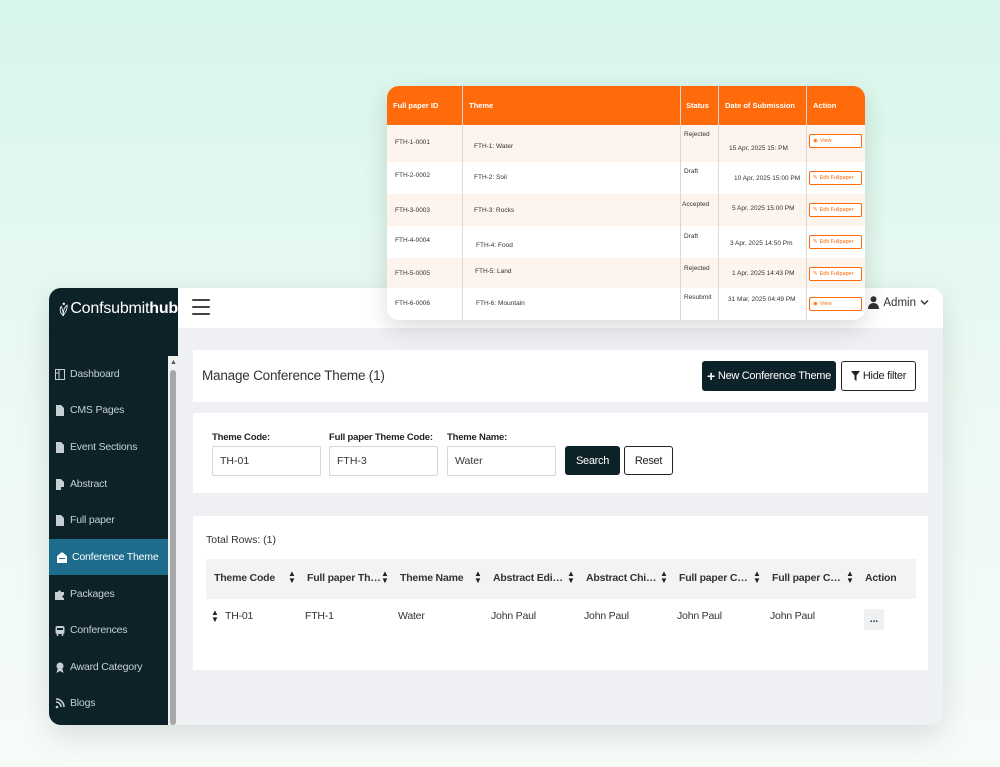 This screenshot has height=767, width=1000. What do you see at coordinates (716, 578) in the screenshot?
I see `column-header-fp-coordinator: Full paper Co-ordinator` at bounding box center [716, 578].